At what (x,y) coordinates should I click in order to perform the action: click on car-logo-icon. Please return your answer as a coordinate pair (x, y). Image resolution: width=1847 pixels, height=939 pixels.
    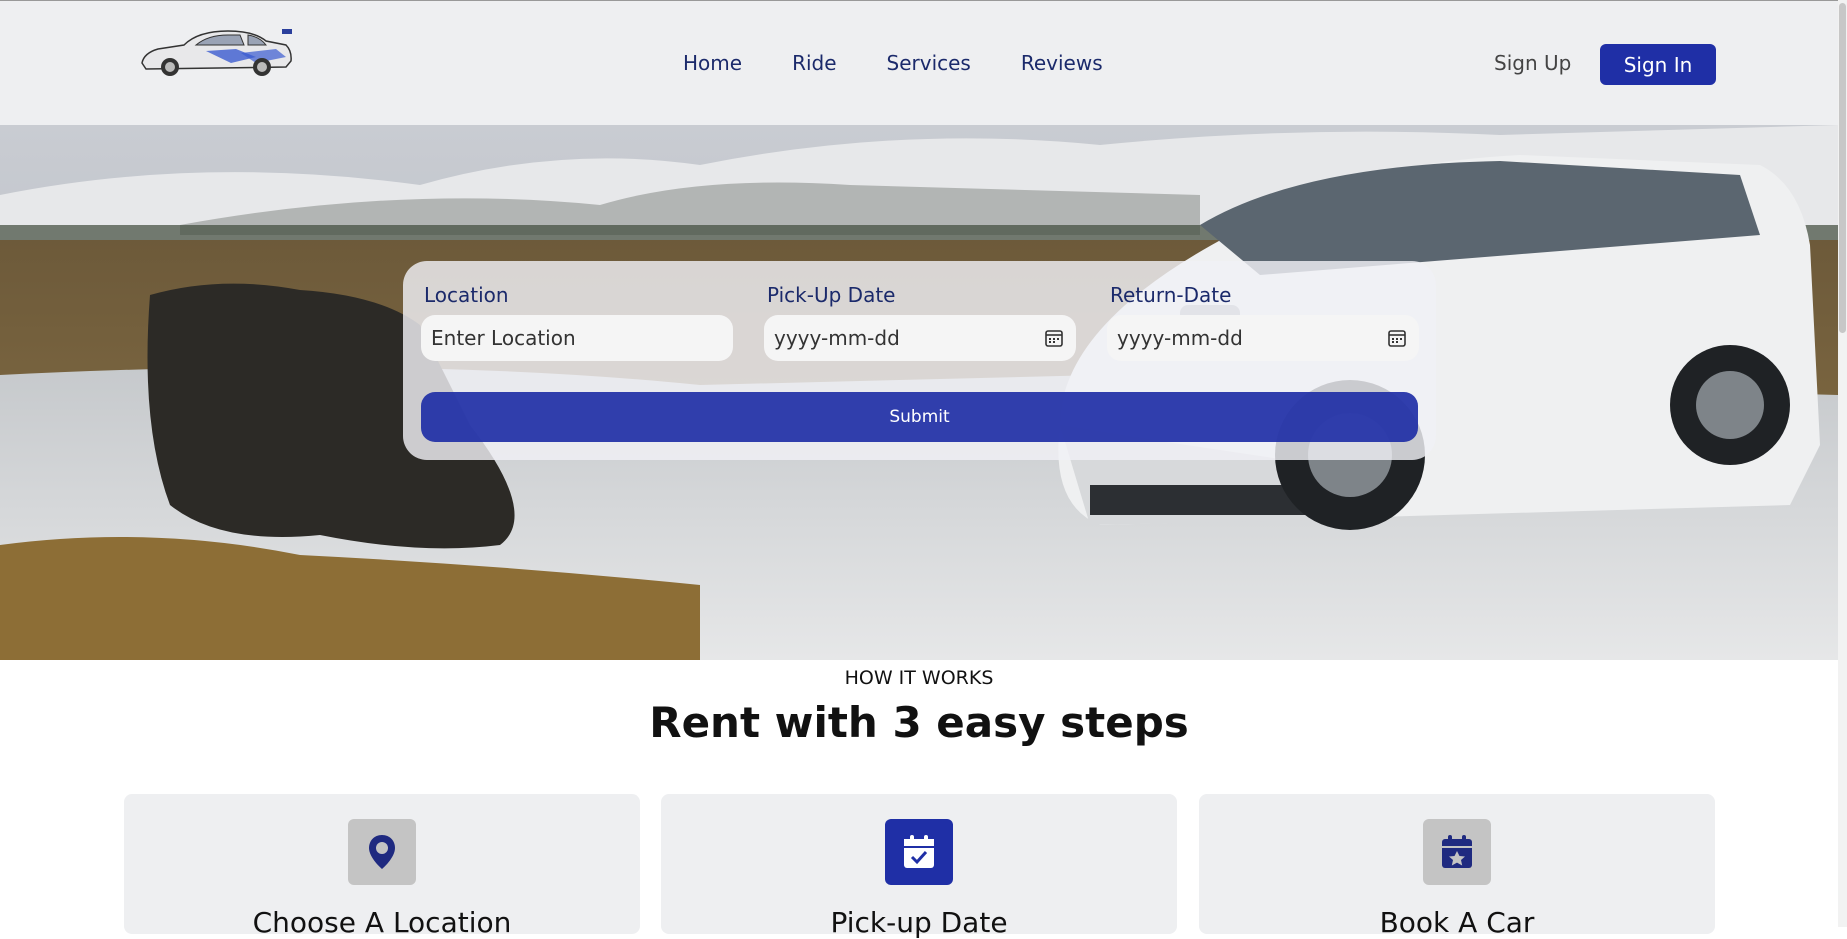
    Looking at the image, I should click on (216, 52).